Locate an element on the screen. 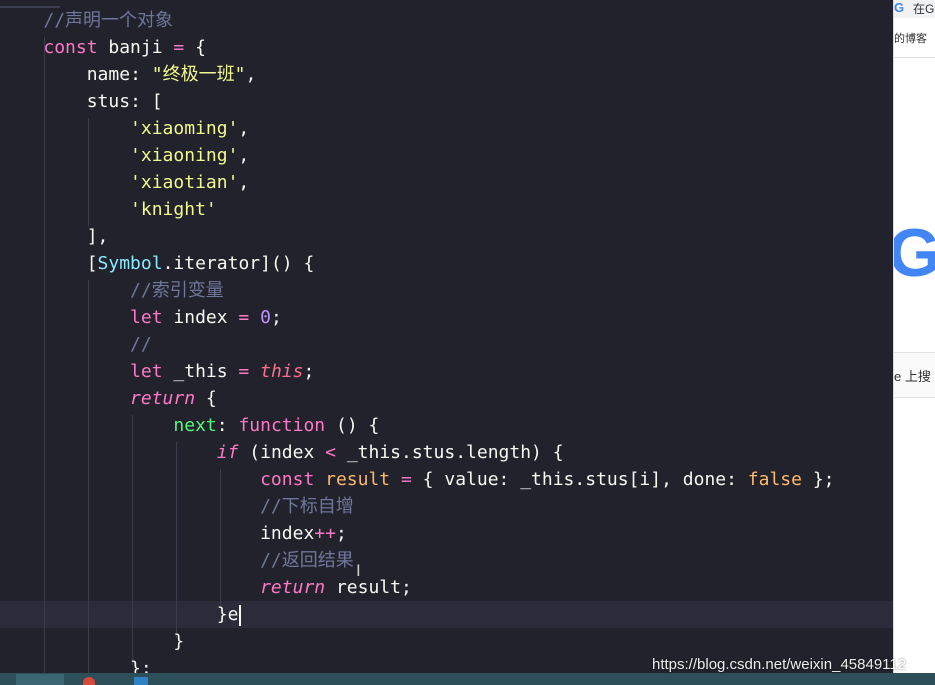 Image resolution: width=935 pixels, height=685 pixels. code-token: ] is located at coordinates (265, 263).